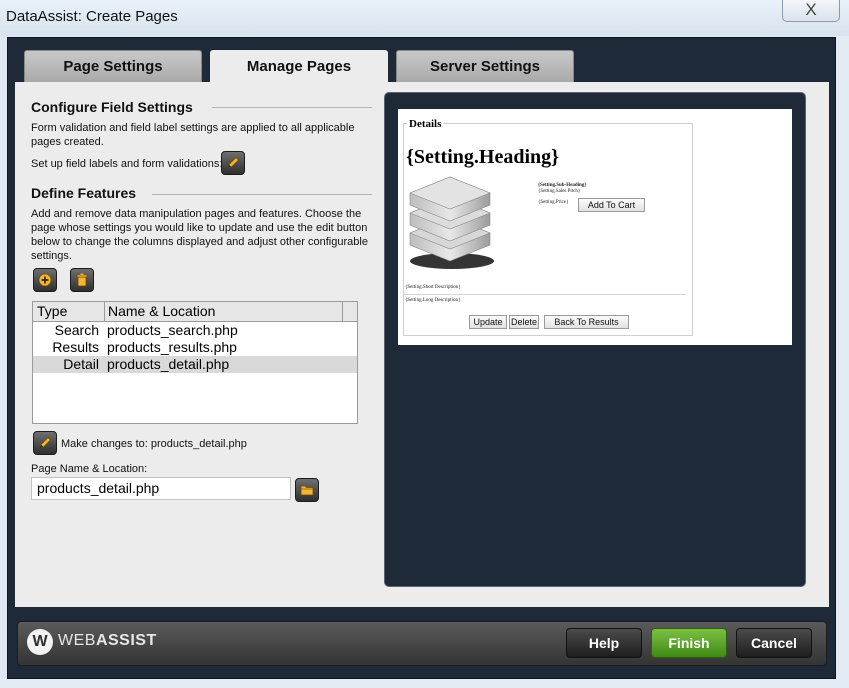 This screenshot has height=688, width=849. I want to click on features-heading: Define Features, so click(84, 193).